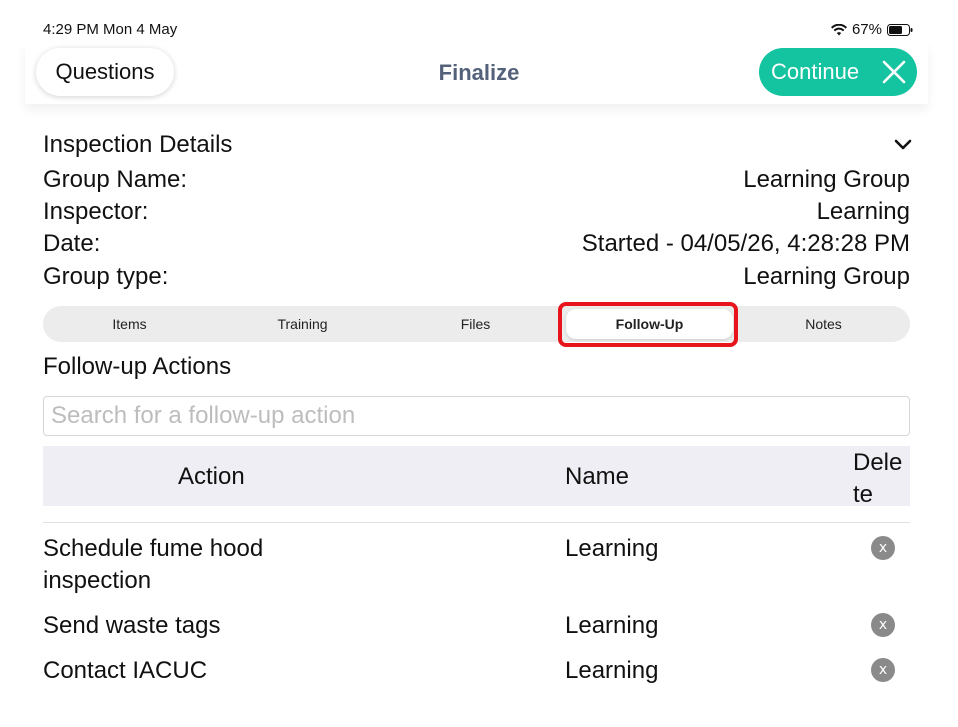 Image resolution: width=958 pixels, height=727 pixels. Describe the element at coordinates (823, 324) in the screenshot. I see `tab-notes: Notes` at that location.